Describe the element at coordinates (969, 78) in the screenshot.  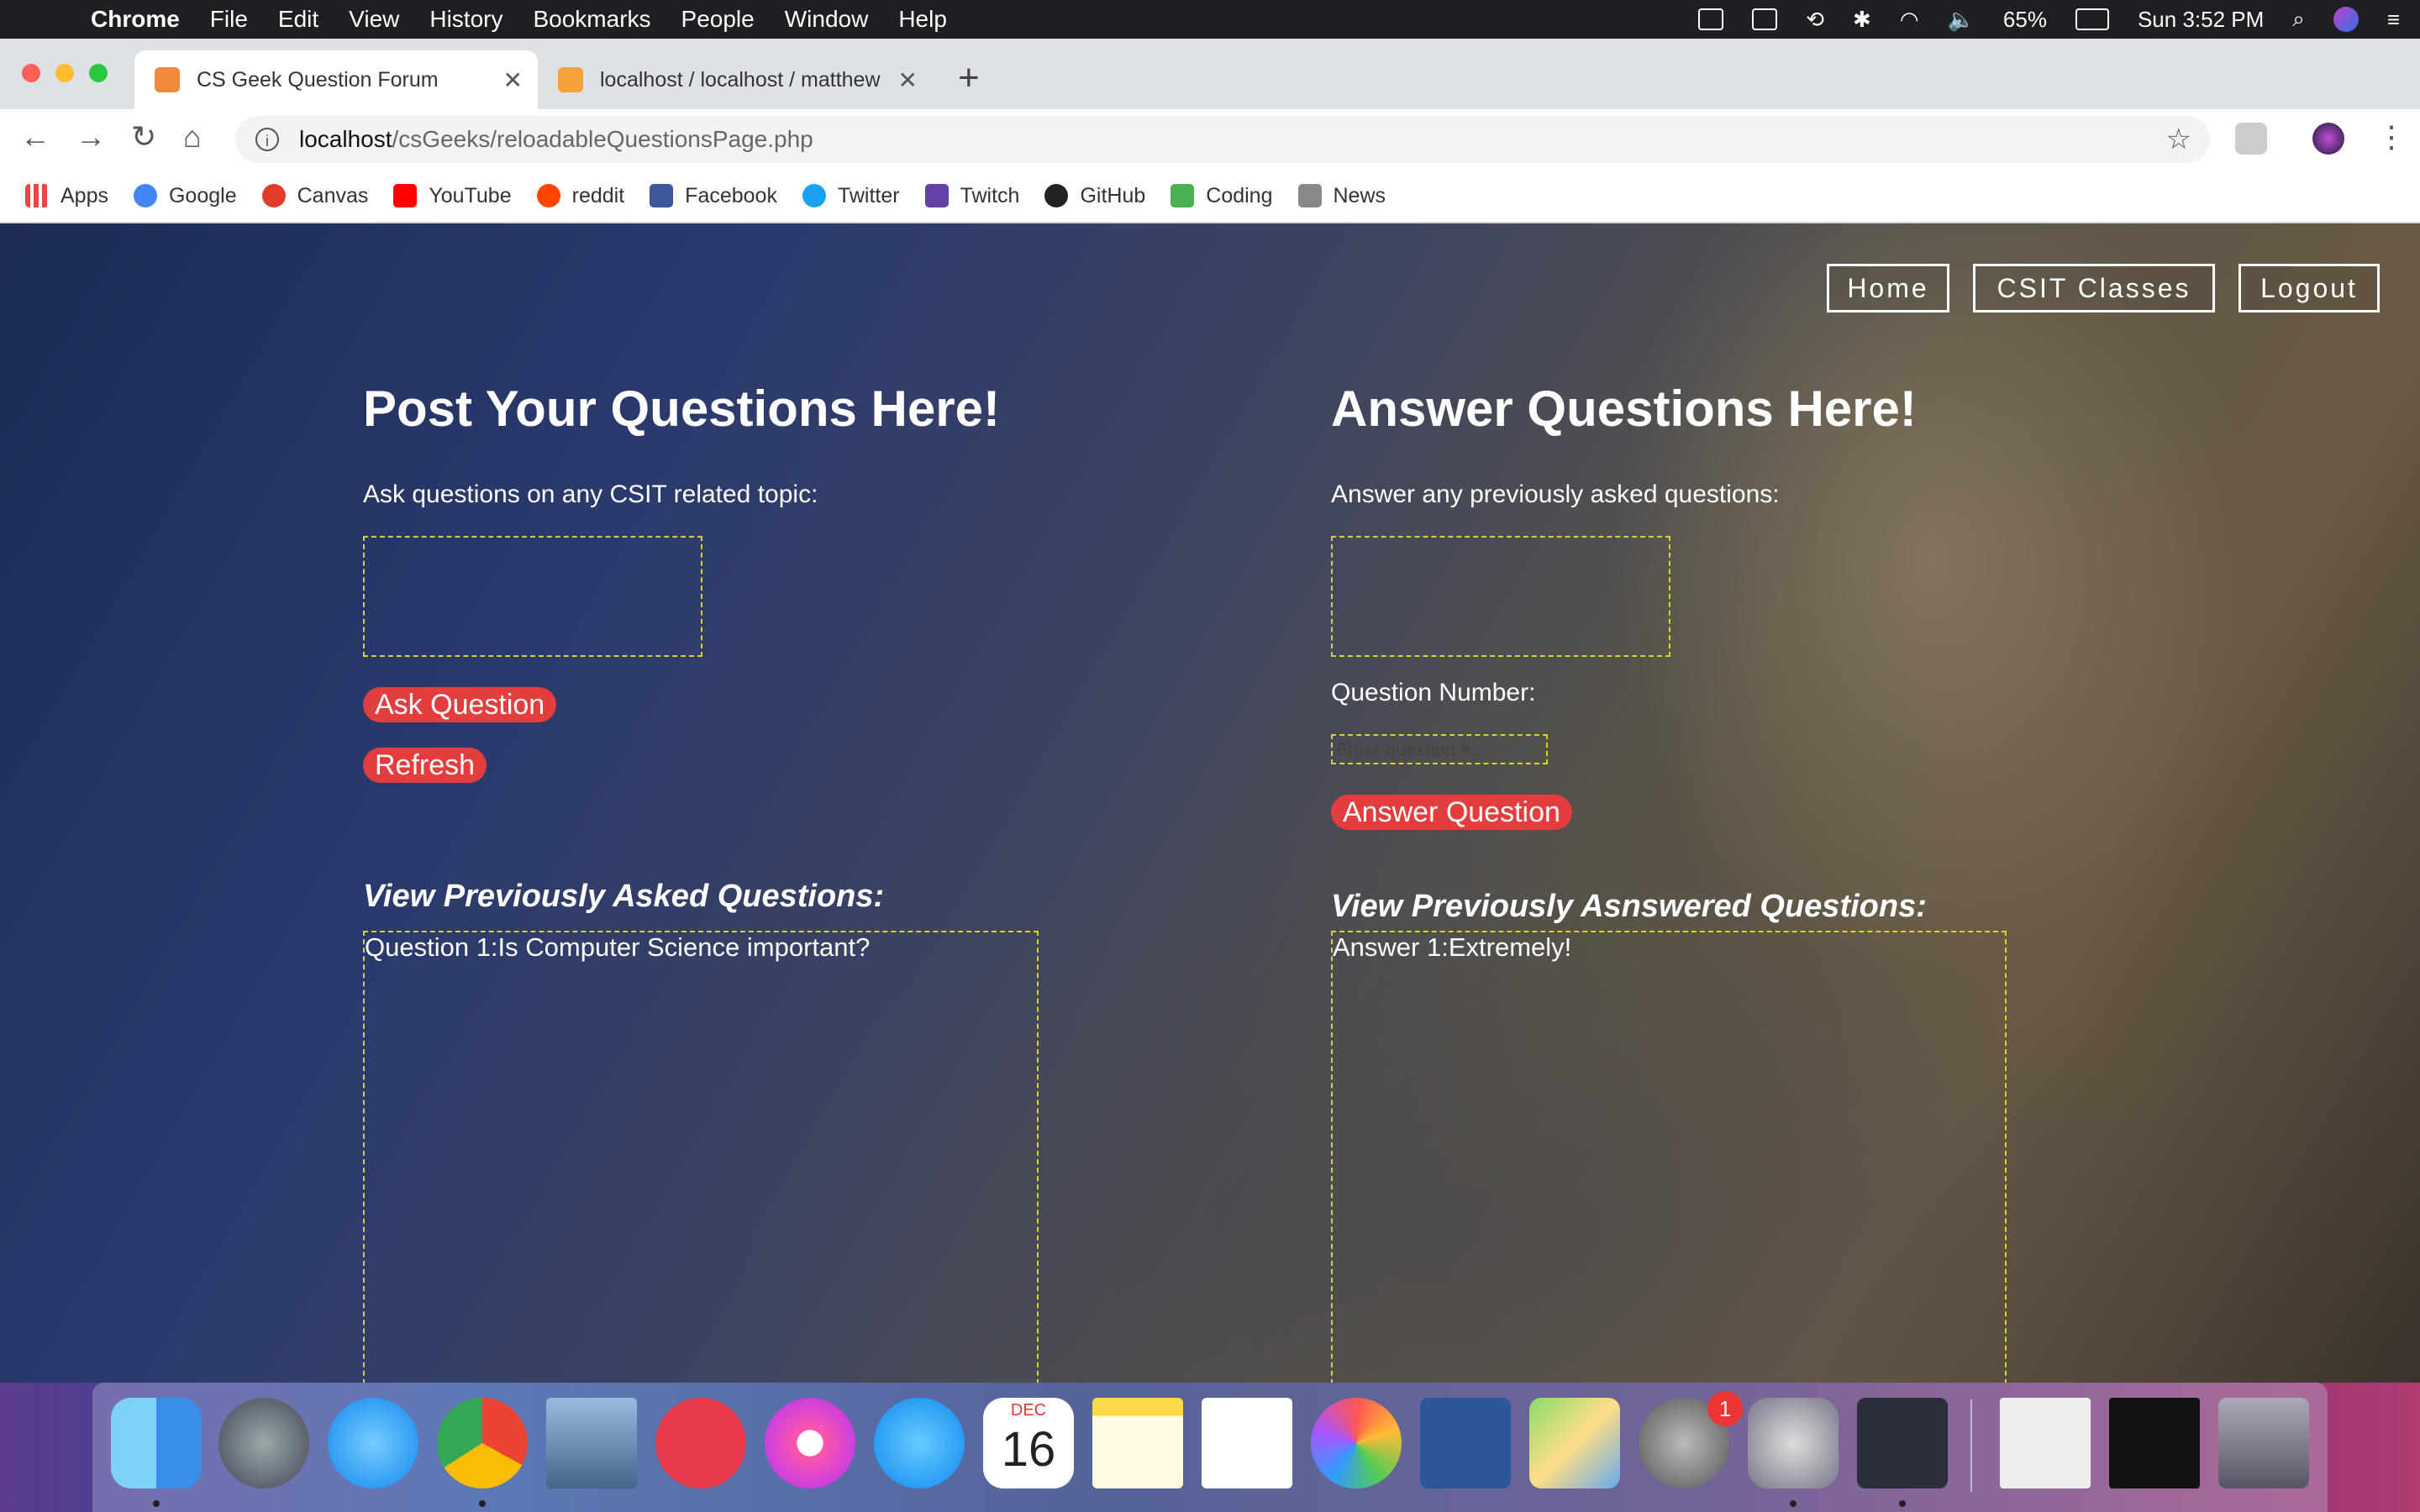
I see `new-tab-icon: +` at that location.